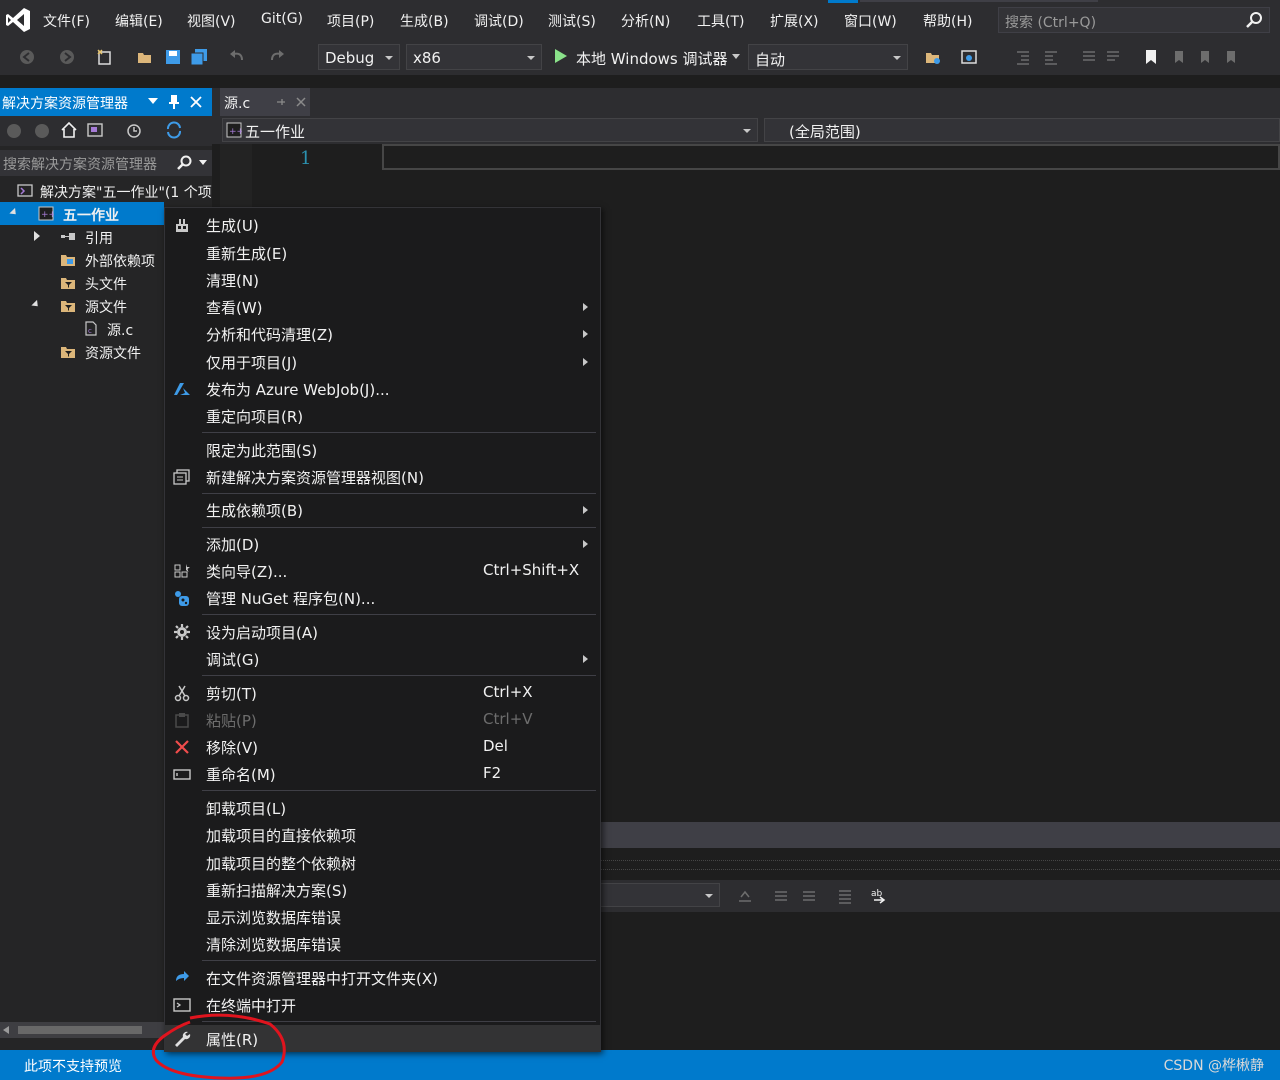  Describe the element at coordinates (277, 57) in the screenshot. I see `redo-icon` at that location.